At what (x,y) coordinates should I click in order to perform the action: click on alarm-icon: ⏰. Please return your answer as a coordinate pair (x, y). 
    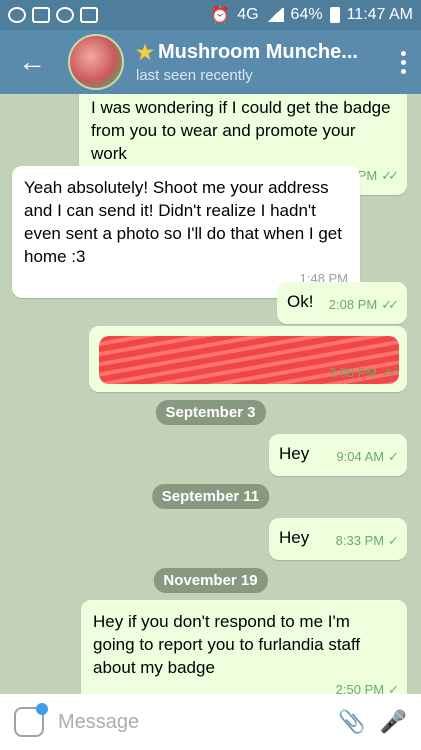
    Looking at the image, I should click on (220, 15).